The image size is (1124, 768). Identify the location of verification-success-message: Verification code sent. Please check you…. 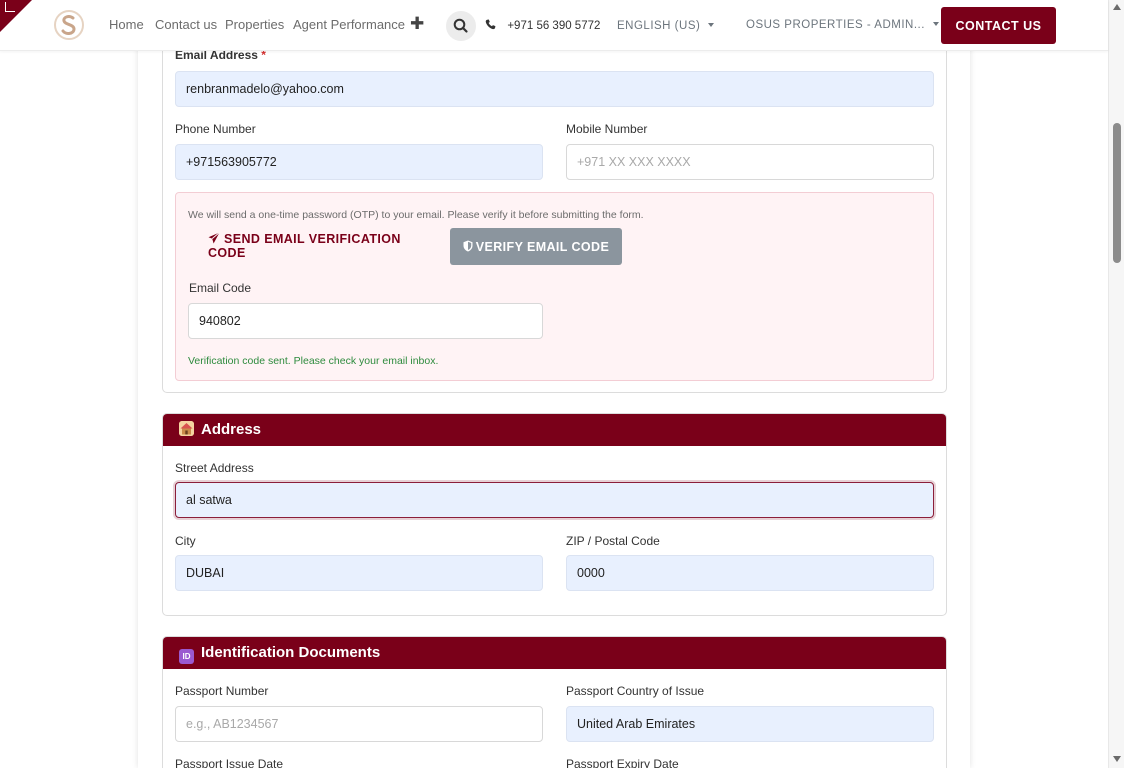
(313, 361).